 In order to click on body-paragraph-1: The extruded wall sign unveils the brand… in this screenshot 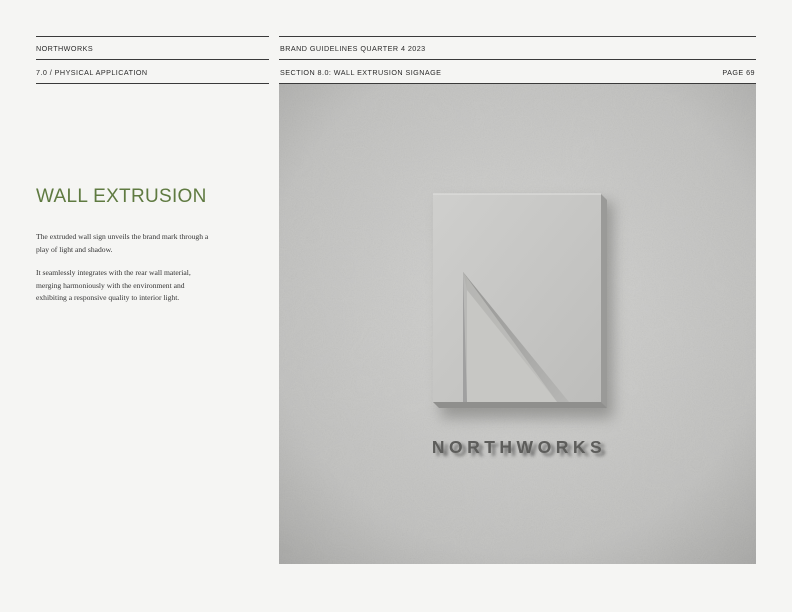, I will do `click(122, 243)`.